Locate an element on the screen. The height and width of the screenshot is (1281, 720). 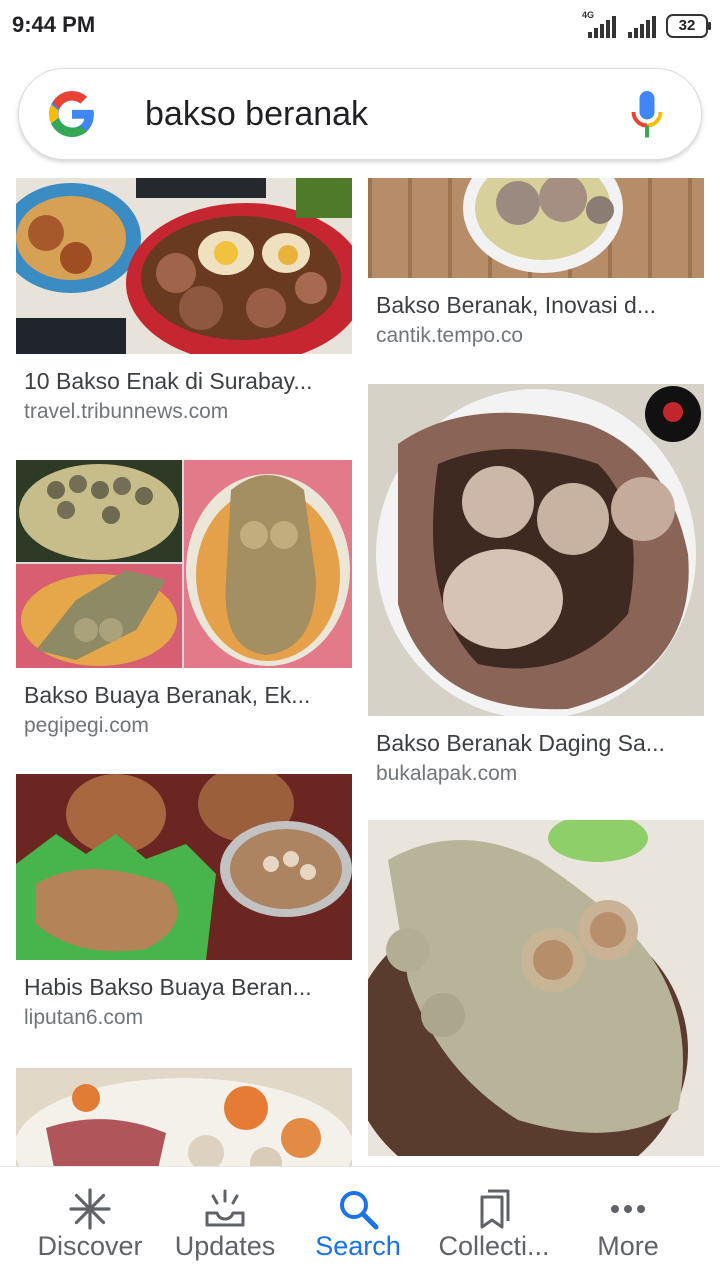
nav-label: Updates is located at coordinates (225, 1246).